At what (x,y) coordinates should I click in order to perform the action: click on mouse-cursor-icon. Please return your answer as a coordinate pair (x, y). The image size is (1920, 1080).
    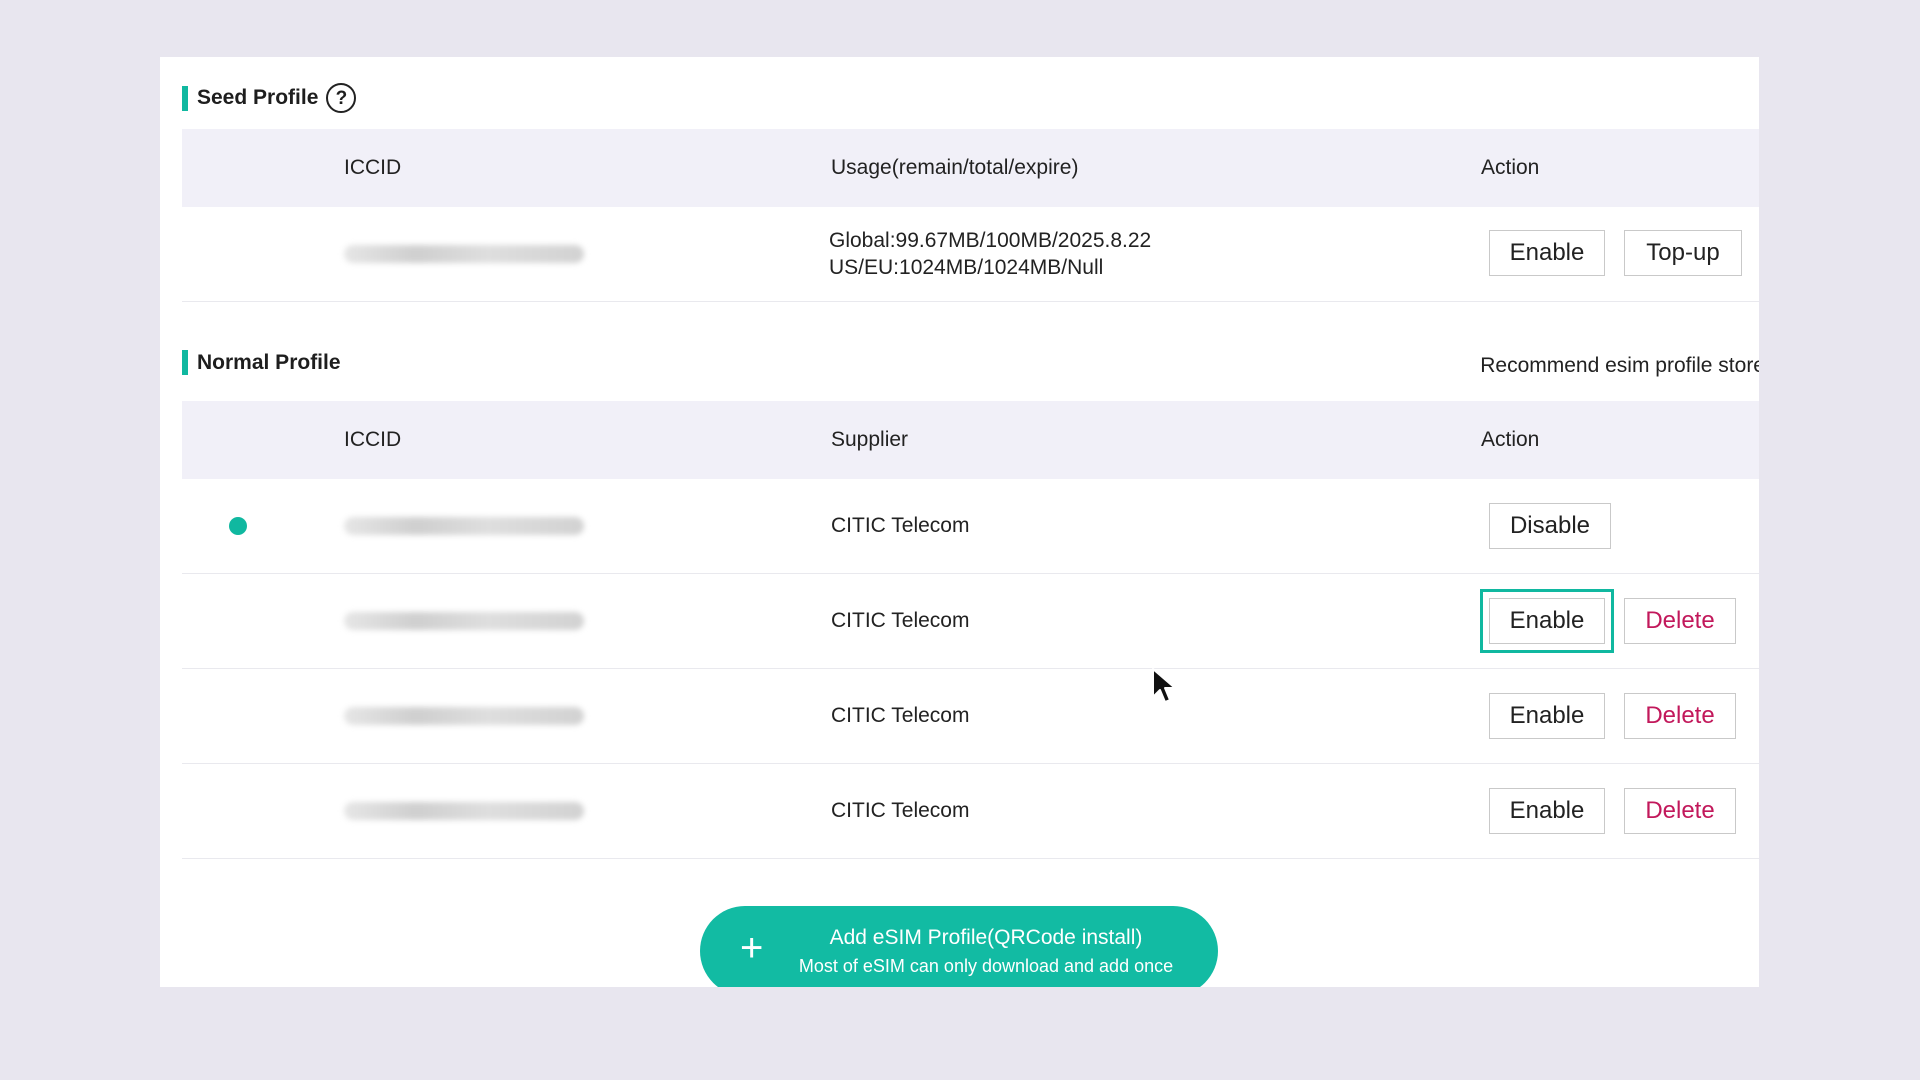
    Looking at the image, I should click on (1164, 685).